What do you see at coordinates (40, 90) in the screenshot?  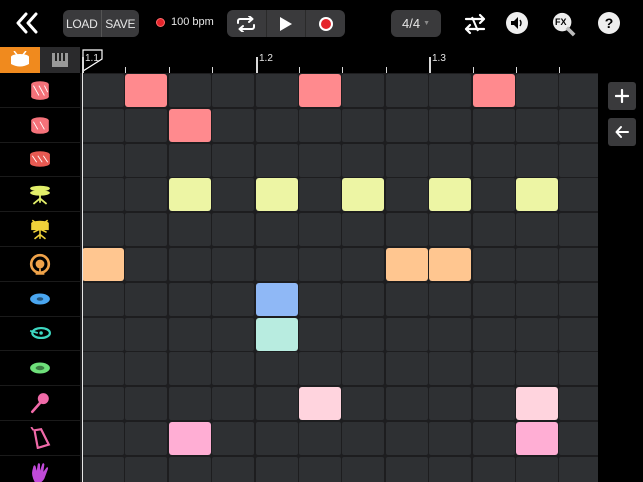 I see `instrument-snare-drum-red` at bounding box center [40, 90].